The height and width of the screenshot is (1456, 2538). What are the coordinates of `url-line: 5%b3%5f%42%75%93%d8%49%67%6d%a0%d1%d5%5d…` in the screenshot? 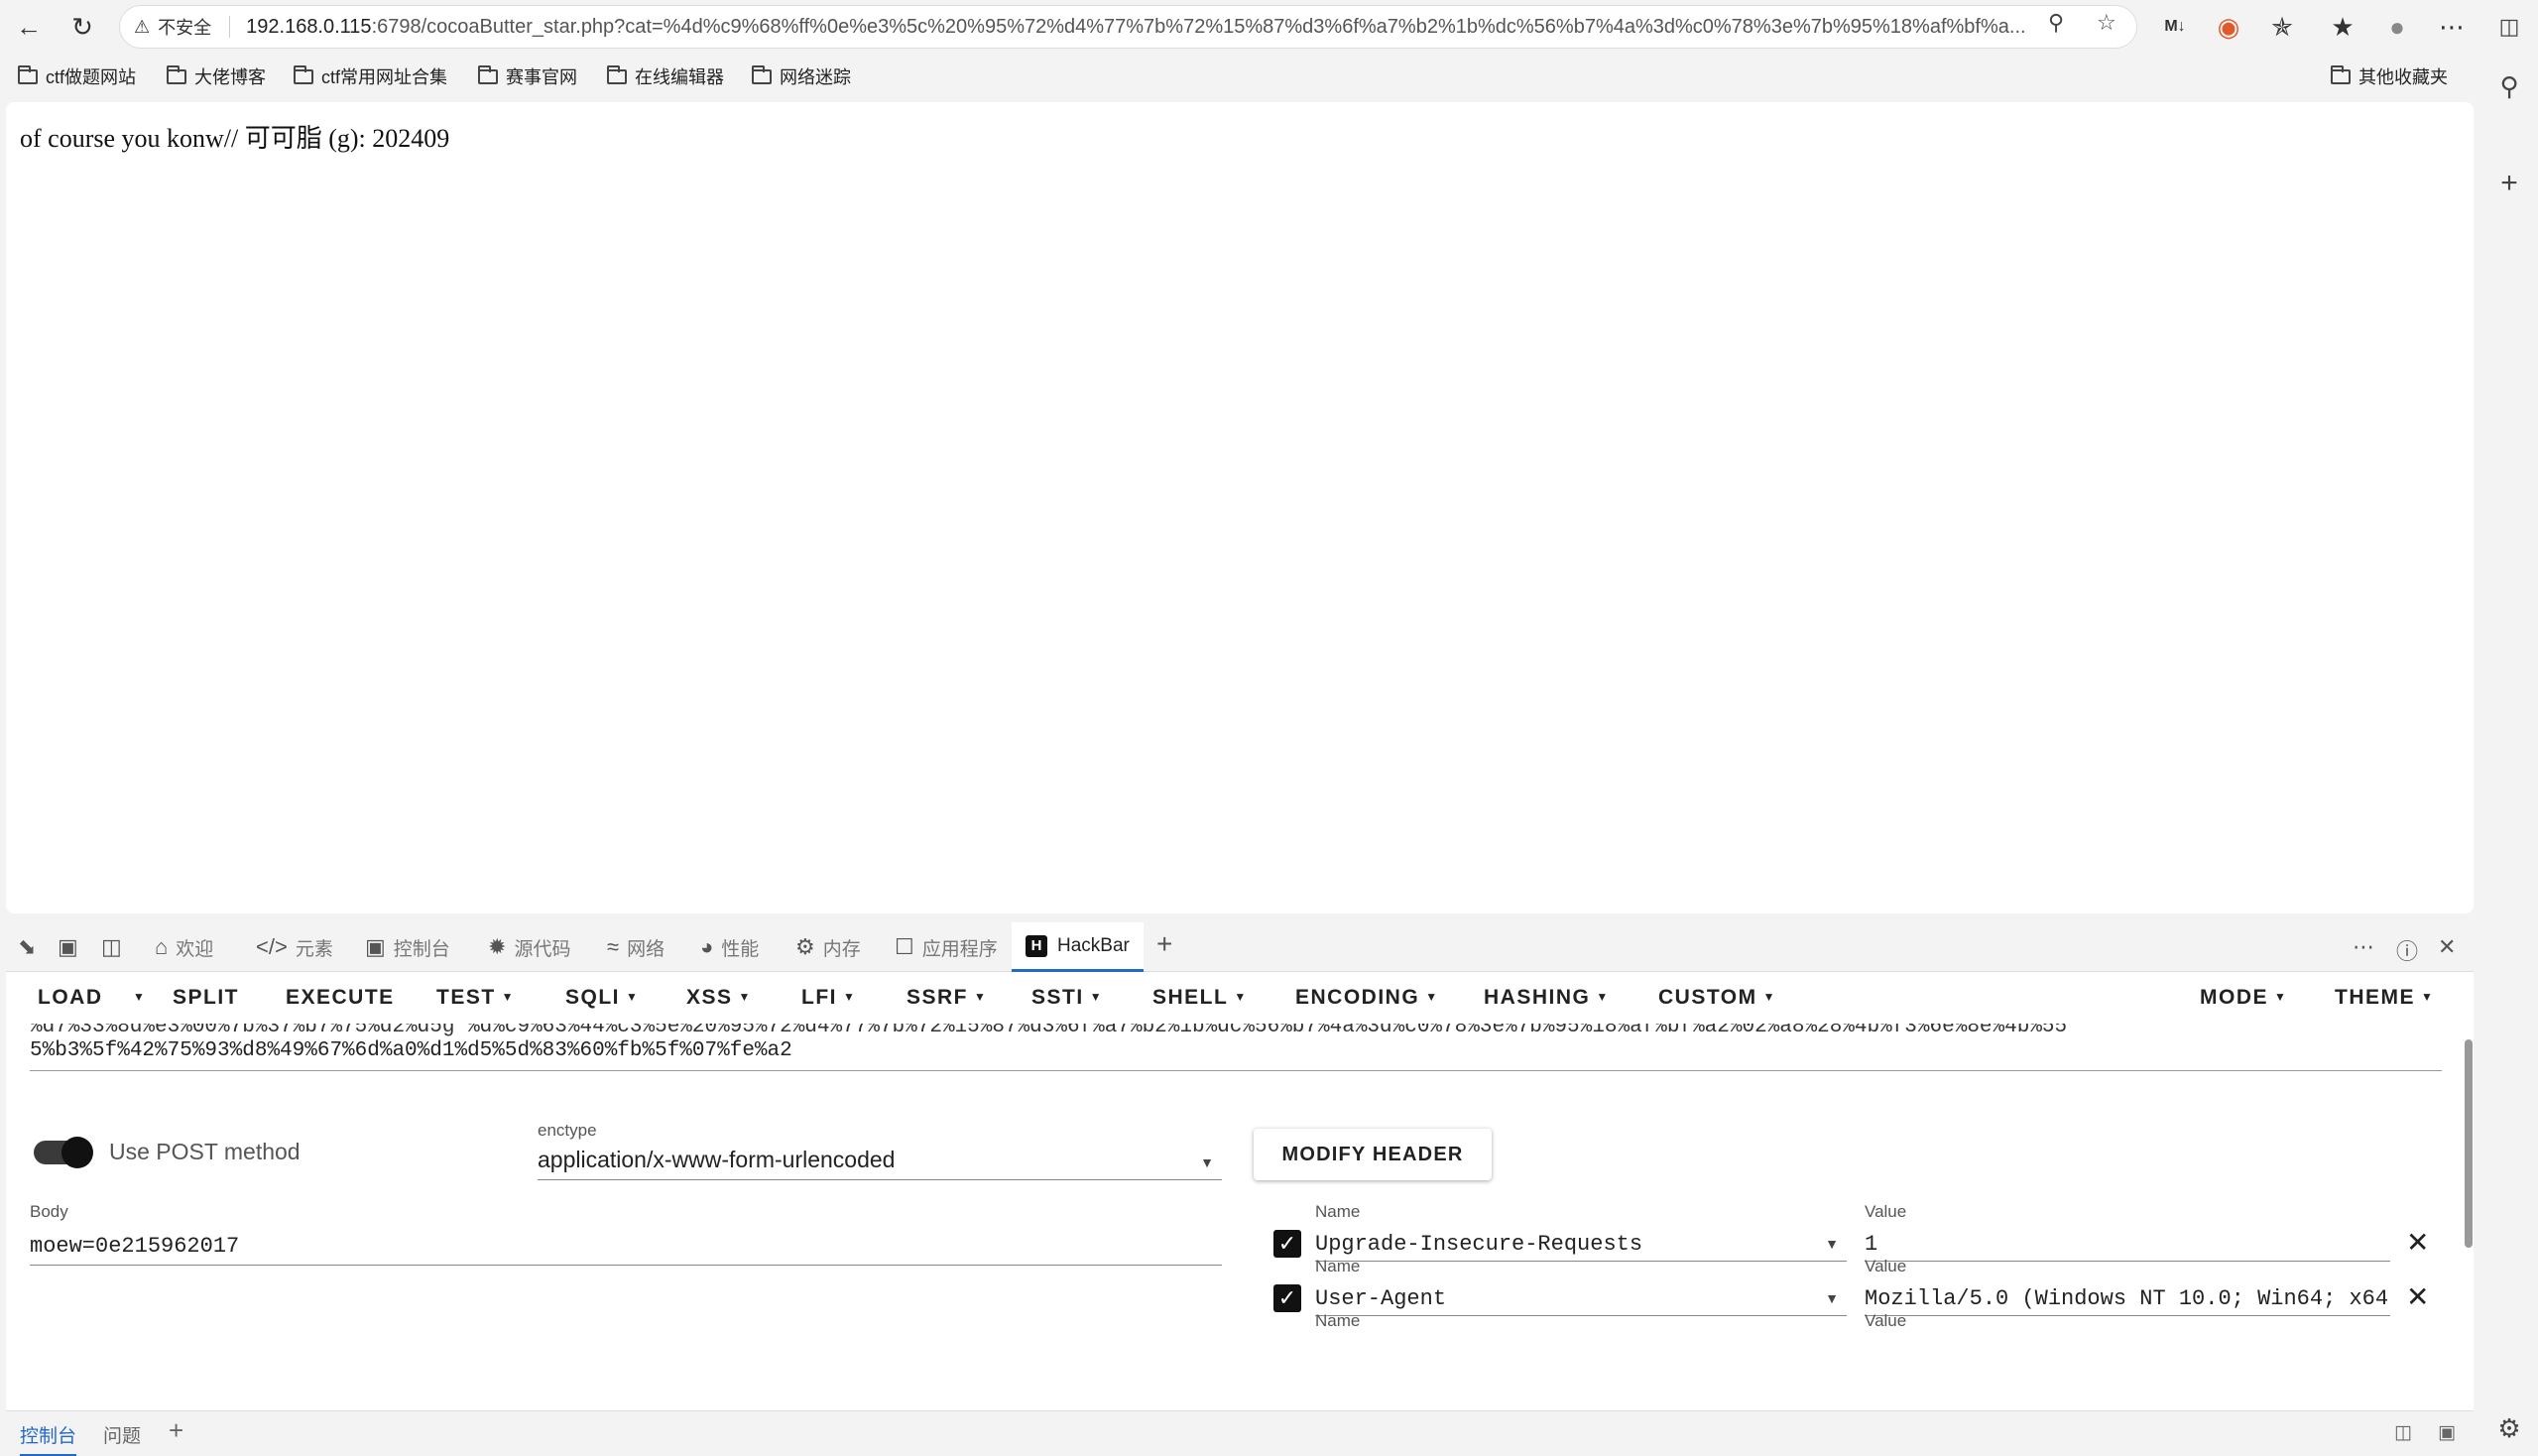 It's located at (411, 1050).